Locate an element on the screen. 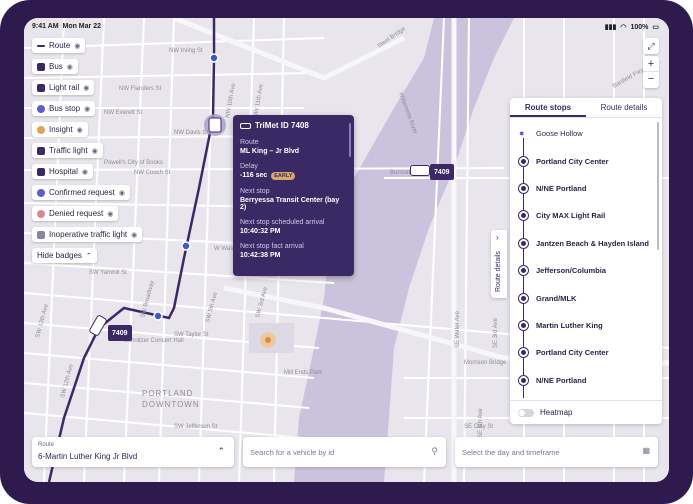 This screenshot has width=693, height=504. tooltip-label: Delay is located at coordinates (249, 166).